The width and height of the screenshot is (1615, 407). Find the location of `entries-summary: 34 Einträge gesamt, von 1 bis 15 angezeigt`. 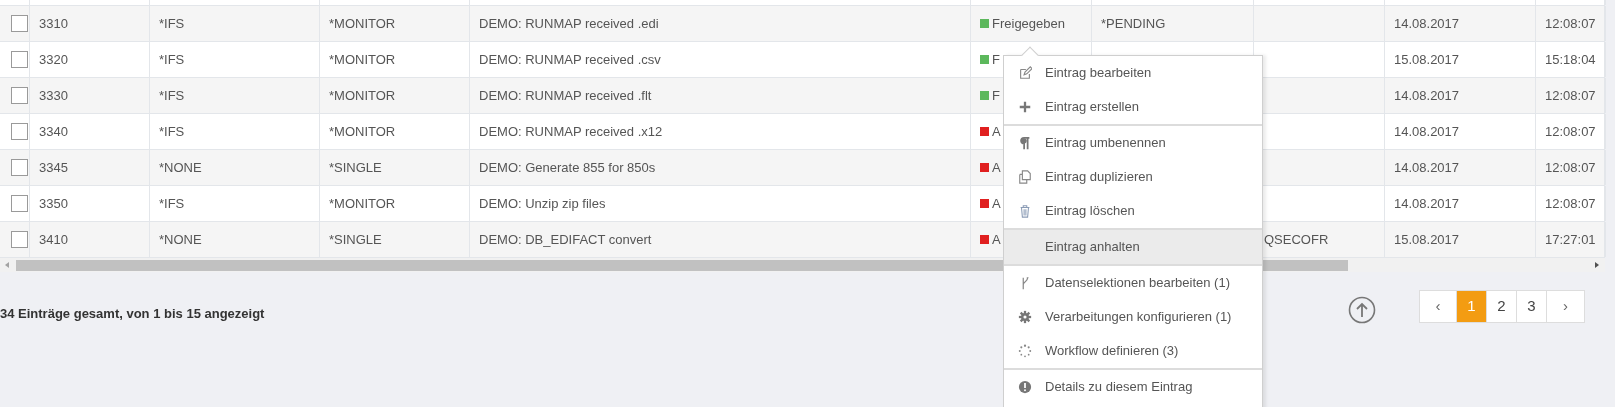

entries-summary: 34 Einträge gesamt, von 1 bis 15 angezeigt is located at coordinates (132, 314).